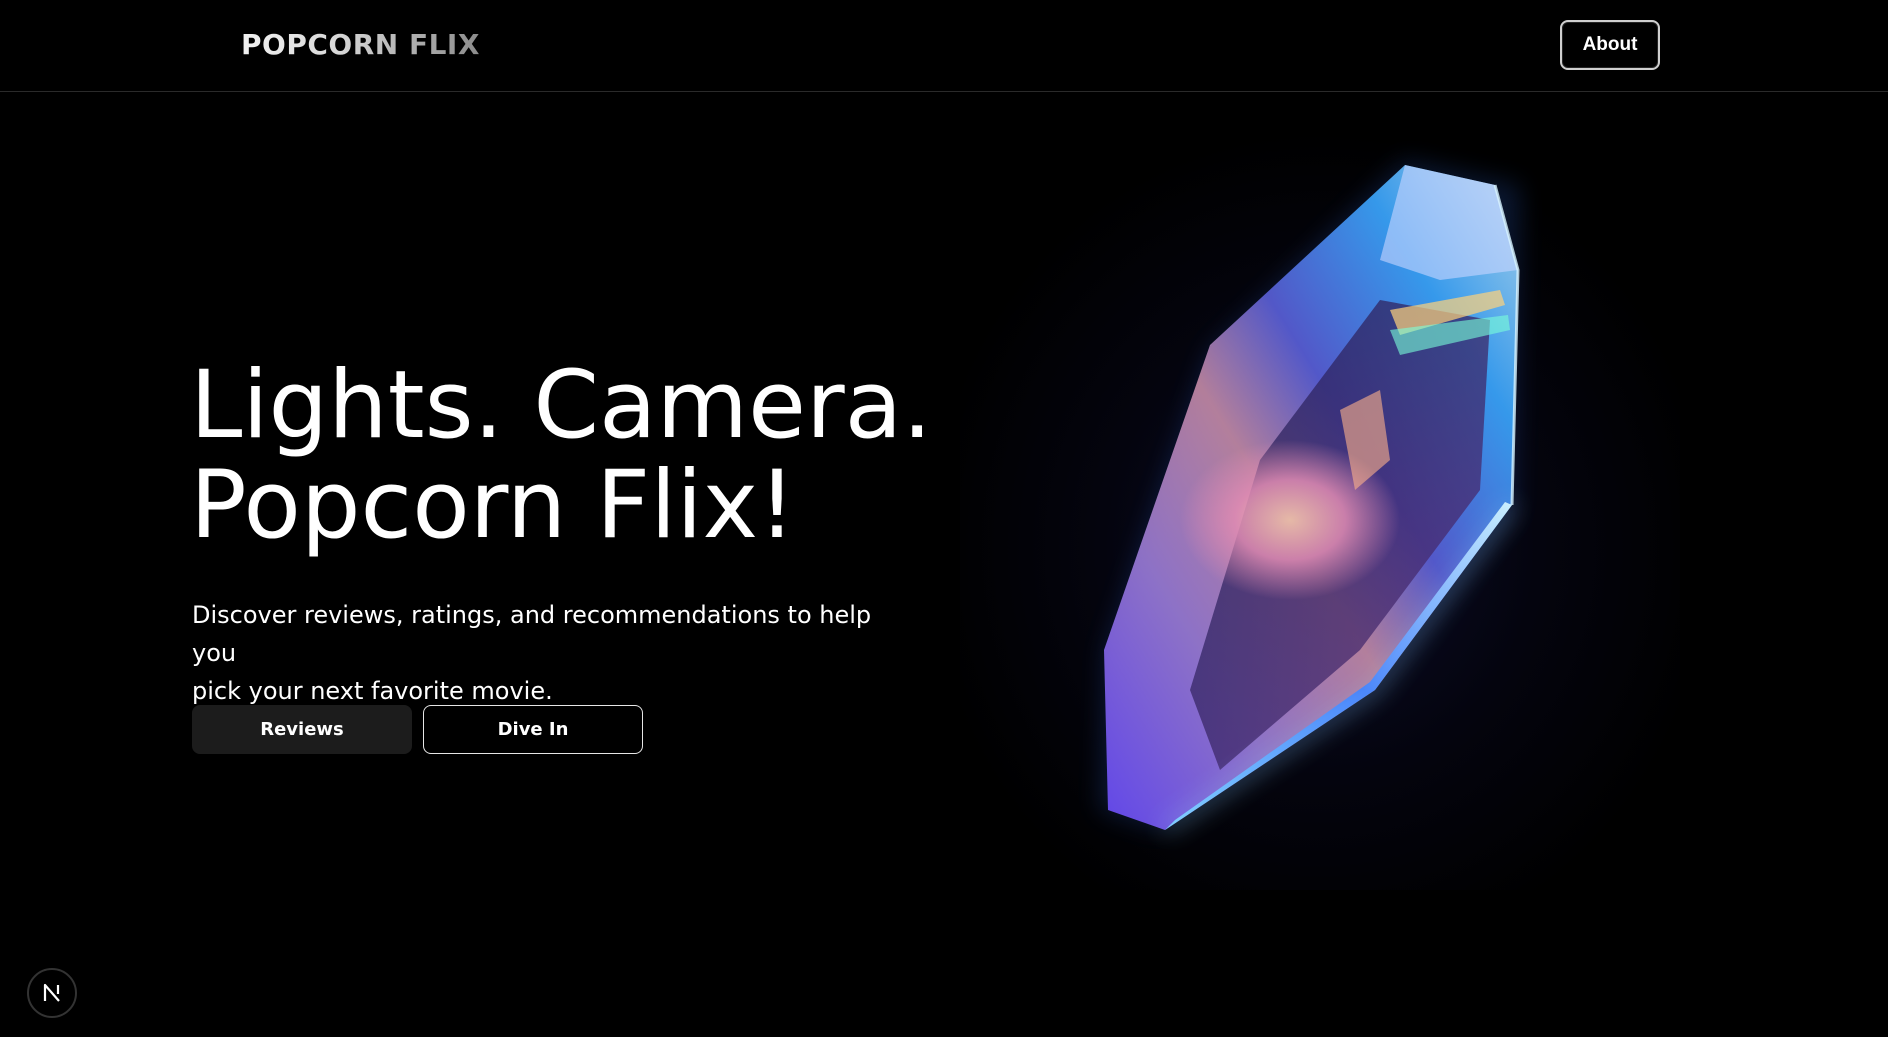 This screenshot has height=1037, width=1888. Describe the element at coordinates (360, 44) in the screenshot. I see `brand-logo-text: POPCORN FLIX` at that location.